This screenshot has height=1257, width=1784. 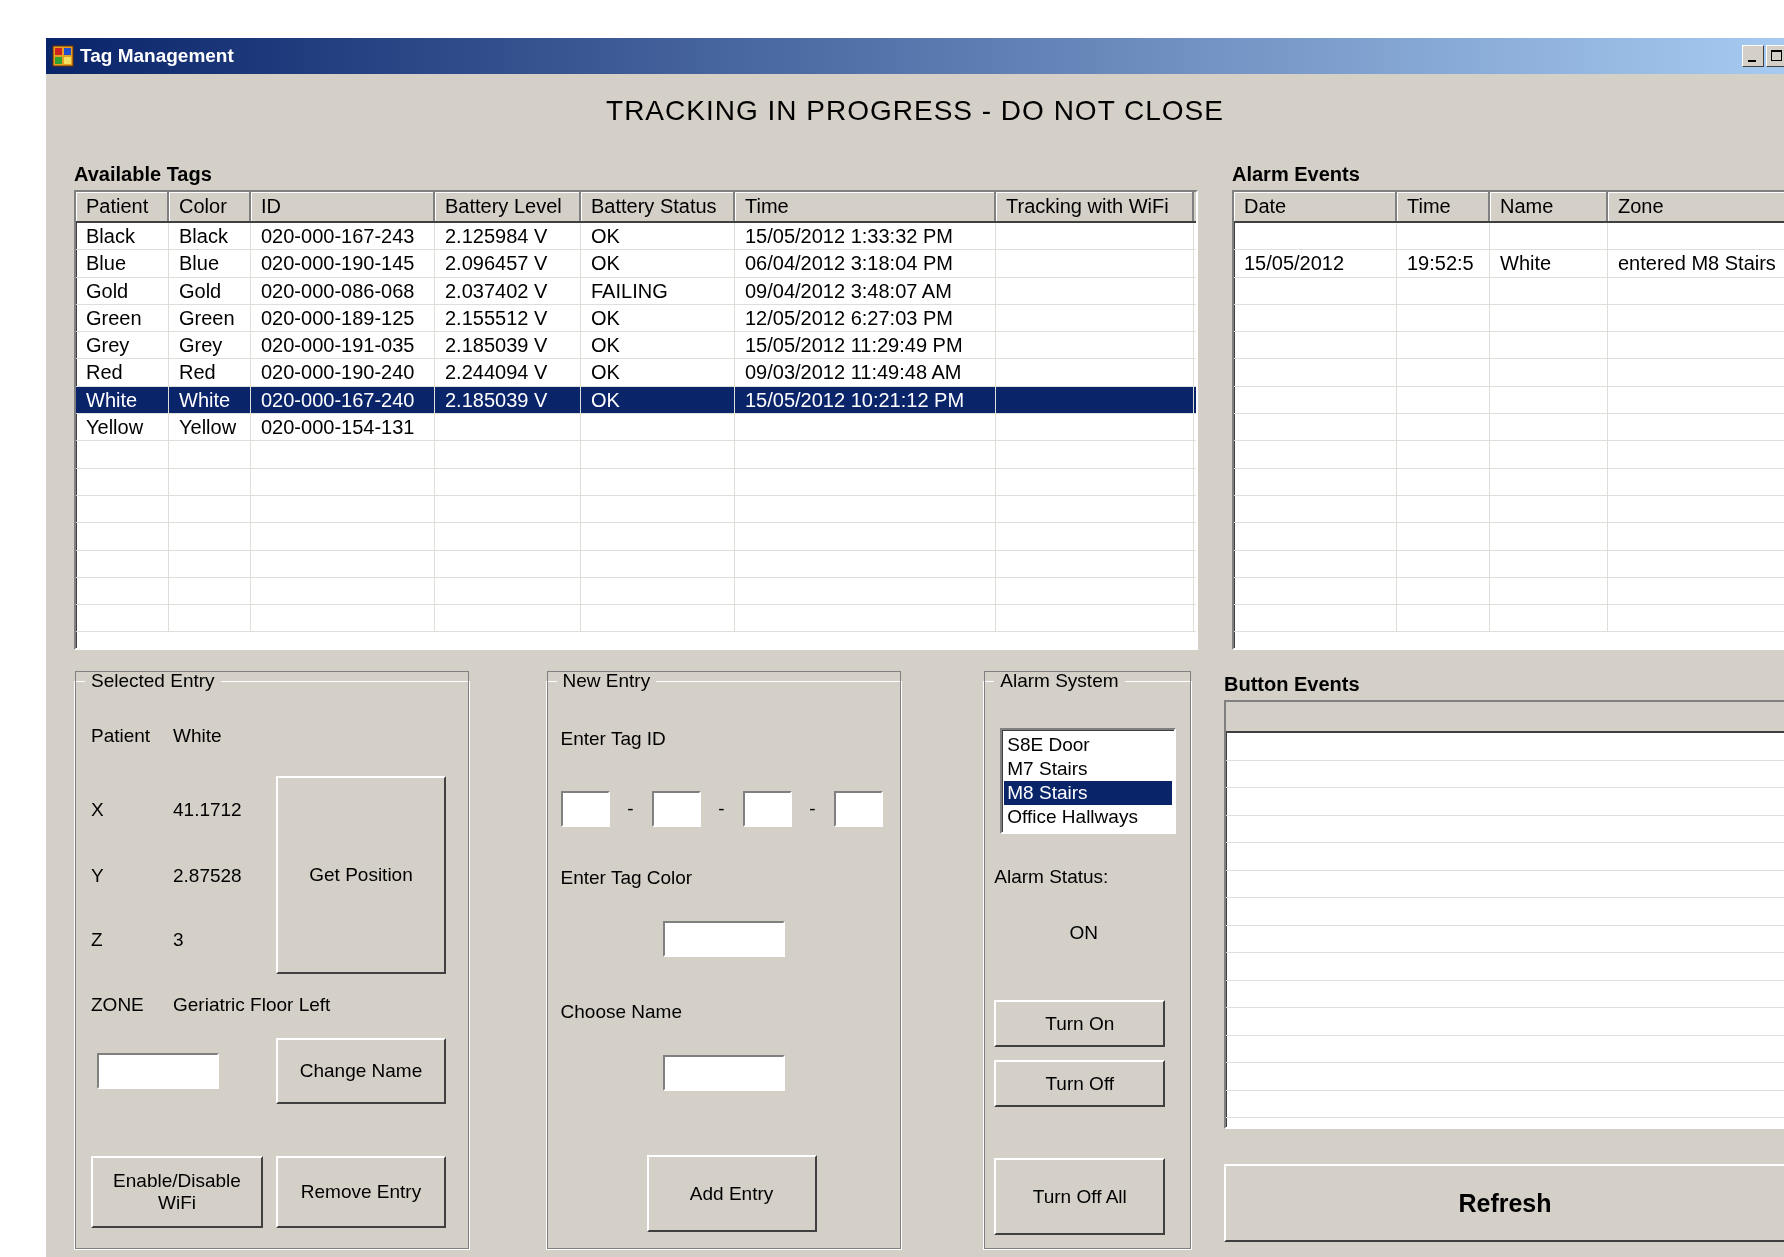 I want to click on section-label: Available Tags, so click(x=143, y=174).